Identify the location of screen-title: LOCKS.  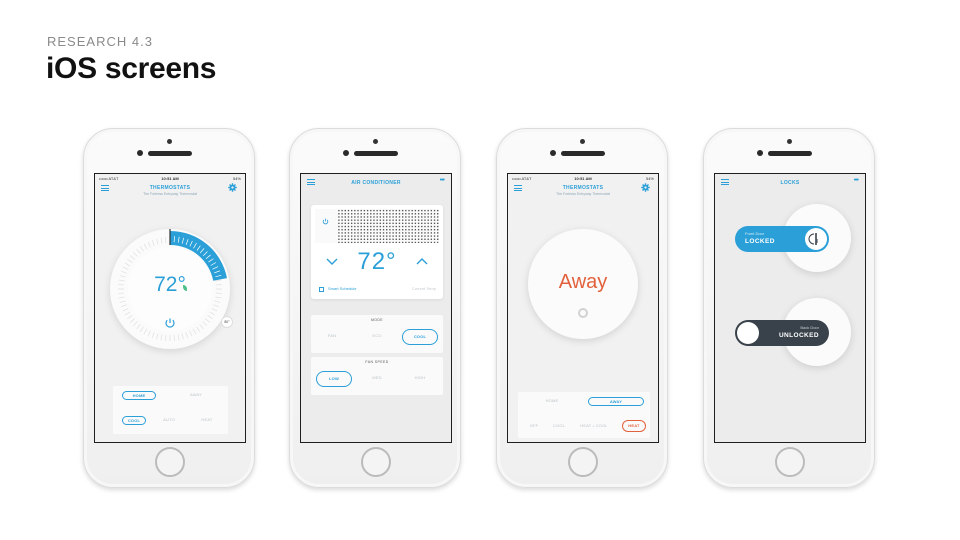
(790, 183).